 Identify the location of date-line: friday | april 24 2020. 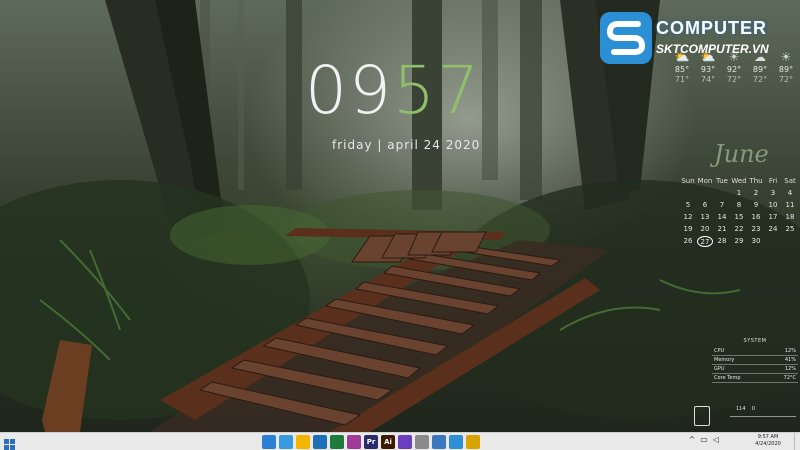
(406, 145).